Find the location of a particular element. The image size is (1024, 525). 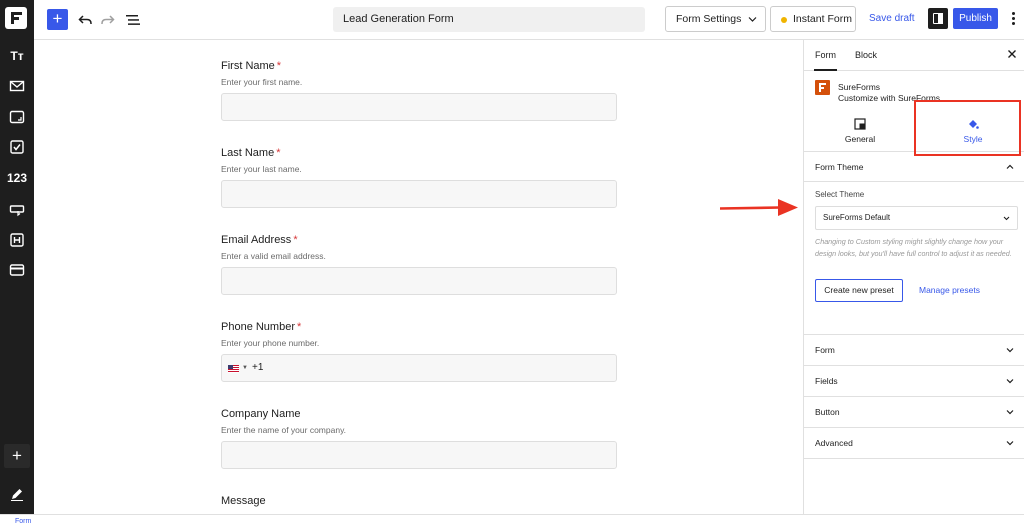

accordion-fields: Fields is located at coordinates (914, 381).